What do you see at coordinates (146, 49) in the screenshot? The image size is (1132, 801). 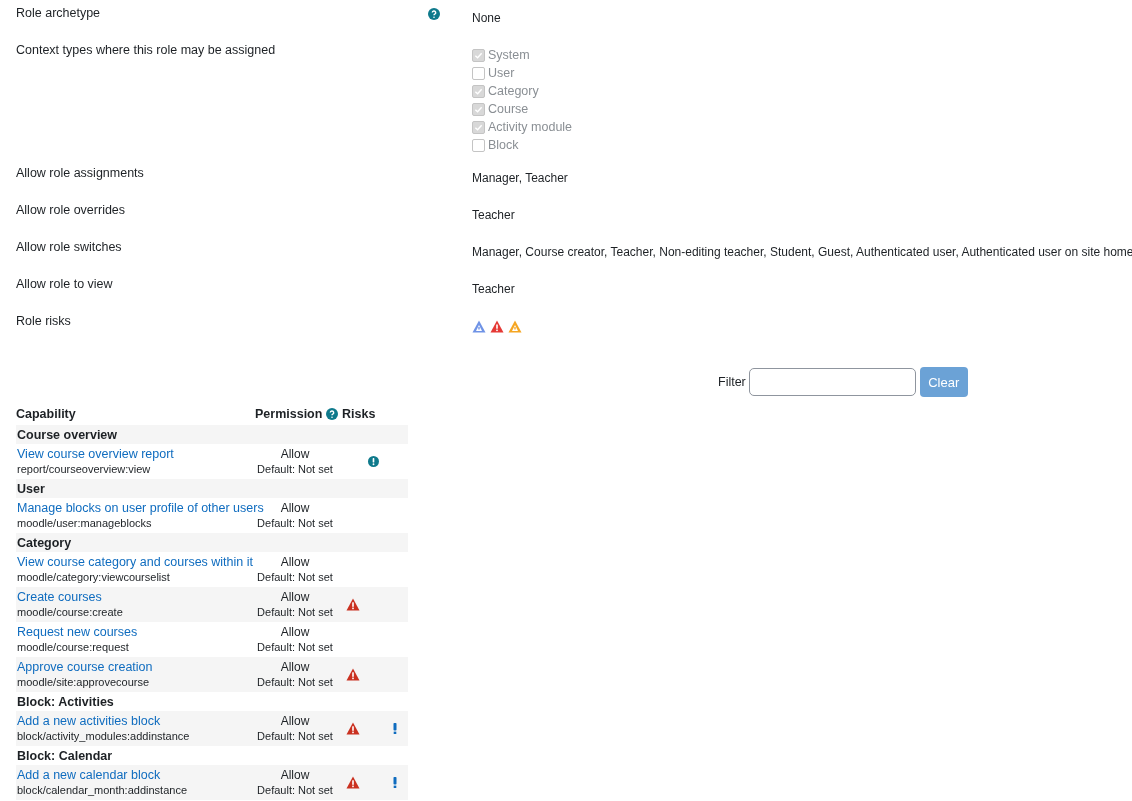 I see `field-label: Context types where this role may be assigned` at bounding box center [146, 49].